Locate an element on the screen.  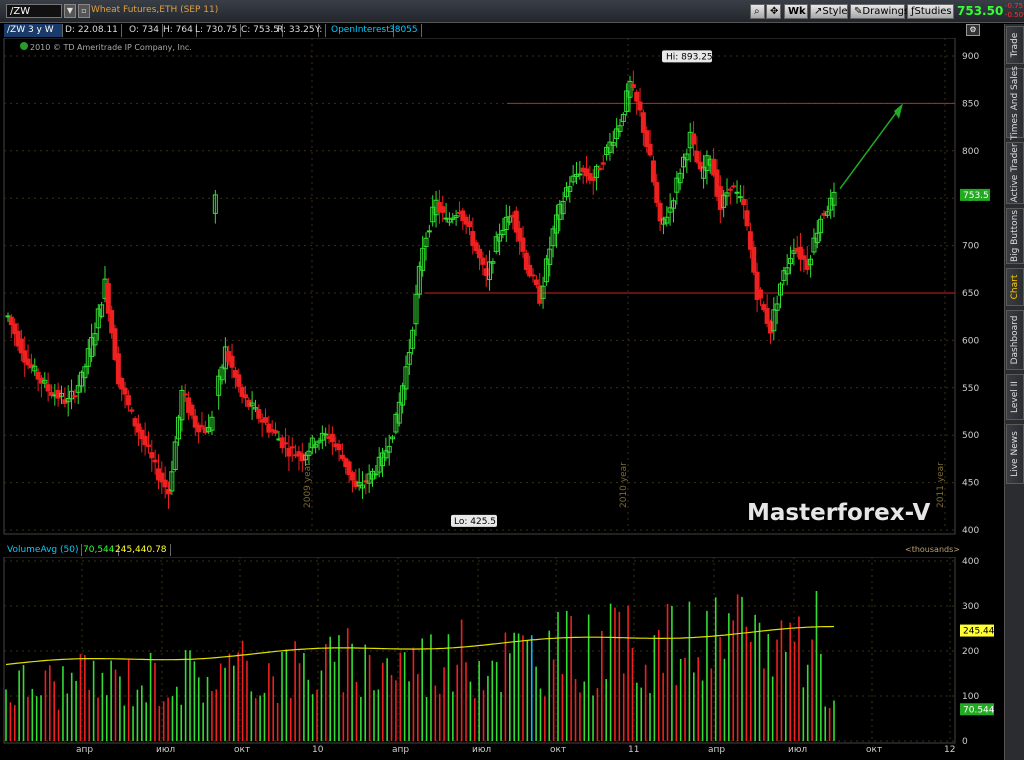
volume-units: <thousands> is located at coordinates (932, 549).